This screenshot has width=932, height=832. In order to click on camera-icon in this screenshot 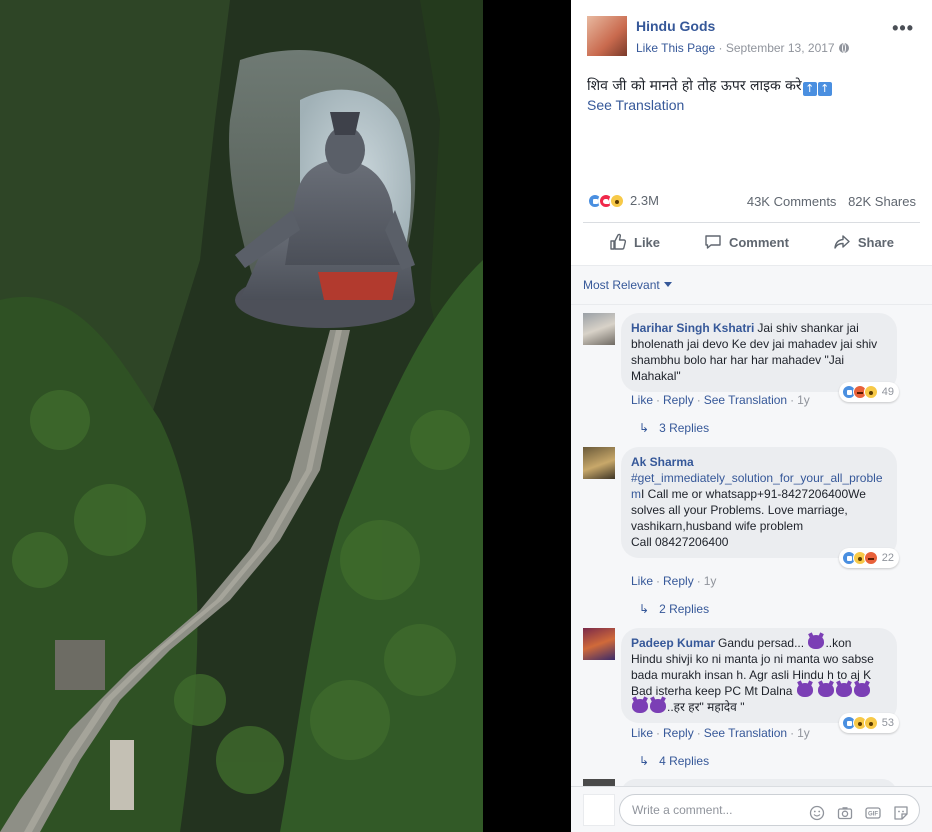, I will do `click(845, 811)`.